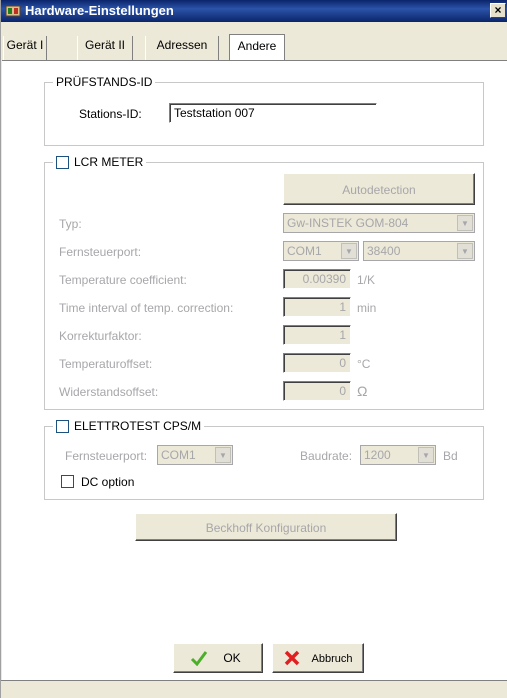 The height and width of the screenshot is (698, 507). Describe the element at coordinates (364, 364) in the screenshot. I see `tempoff-unit: °C` at that location.